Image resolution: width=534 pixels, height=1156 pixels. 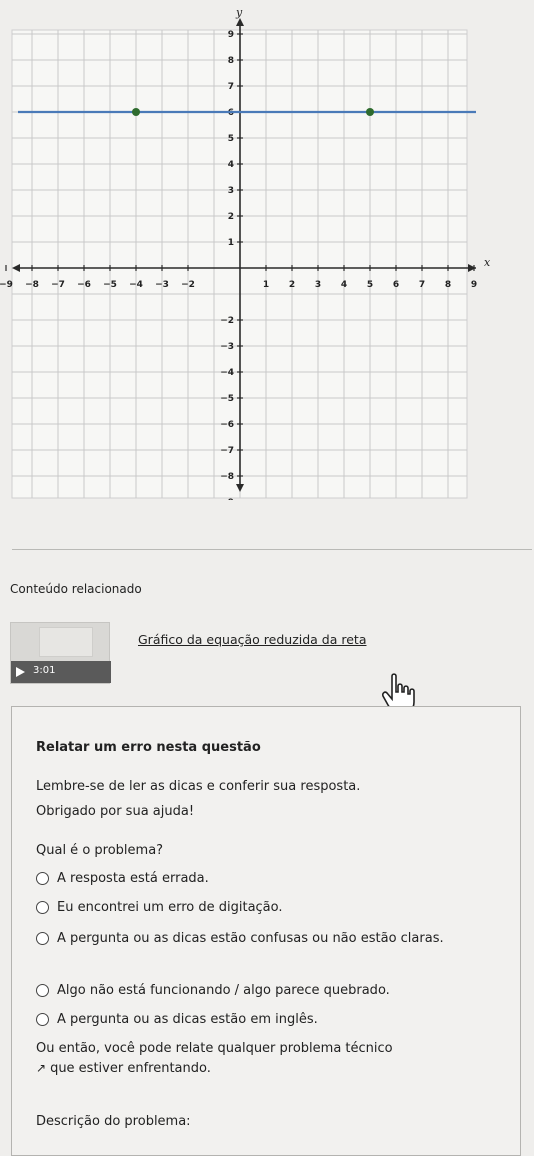 What do you see at coordinates (6, 285) in the screenshot?
I see `x-tick-label: −9` at bounding box center [6, 285].